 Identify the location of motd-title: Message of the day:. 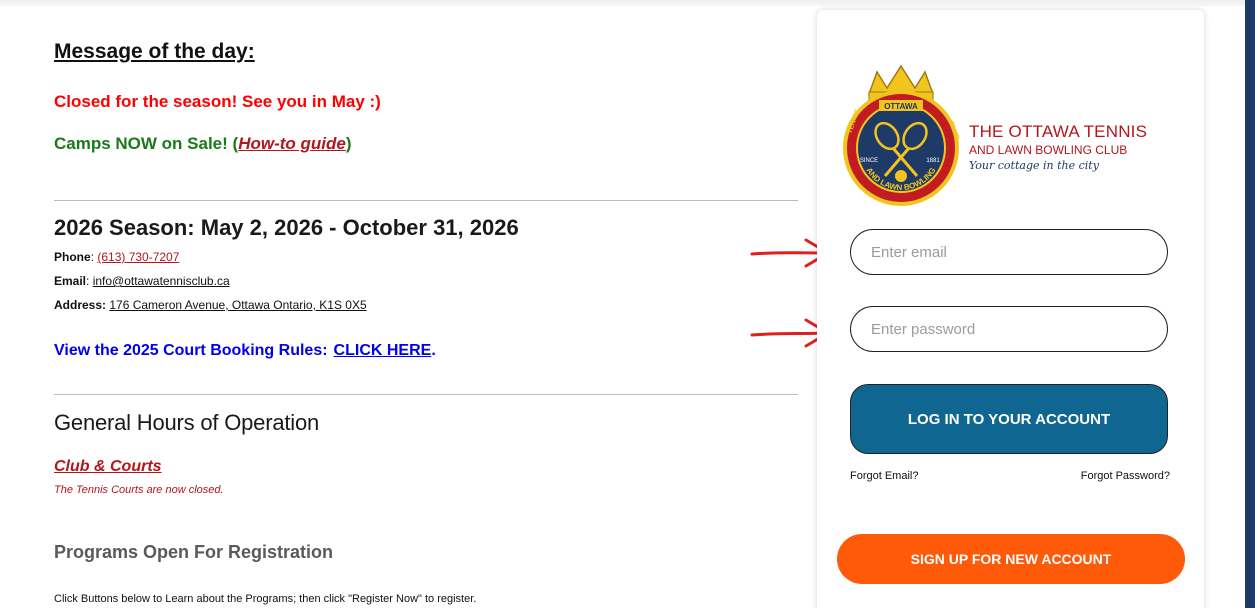
(154, 51).